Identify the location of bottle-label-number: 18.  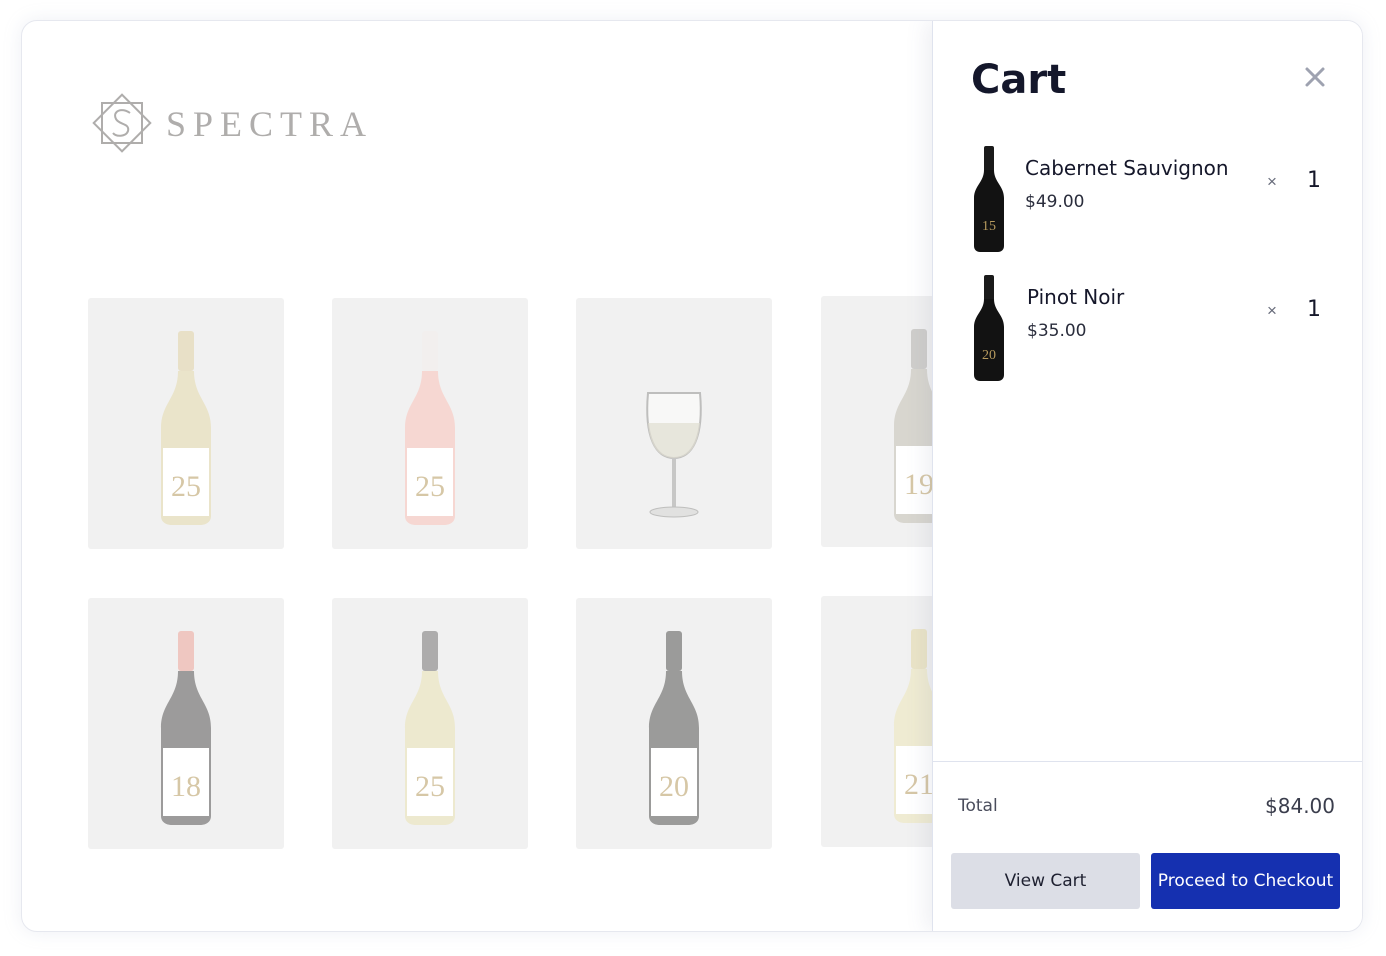
(186, 786).